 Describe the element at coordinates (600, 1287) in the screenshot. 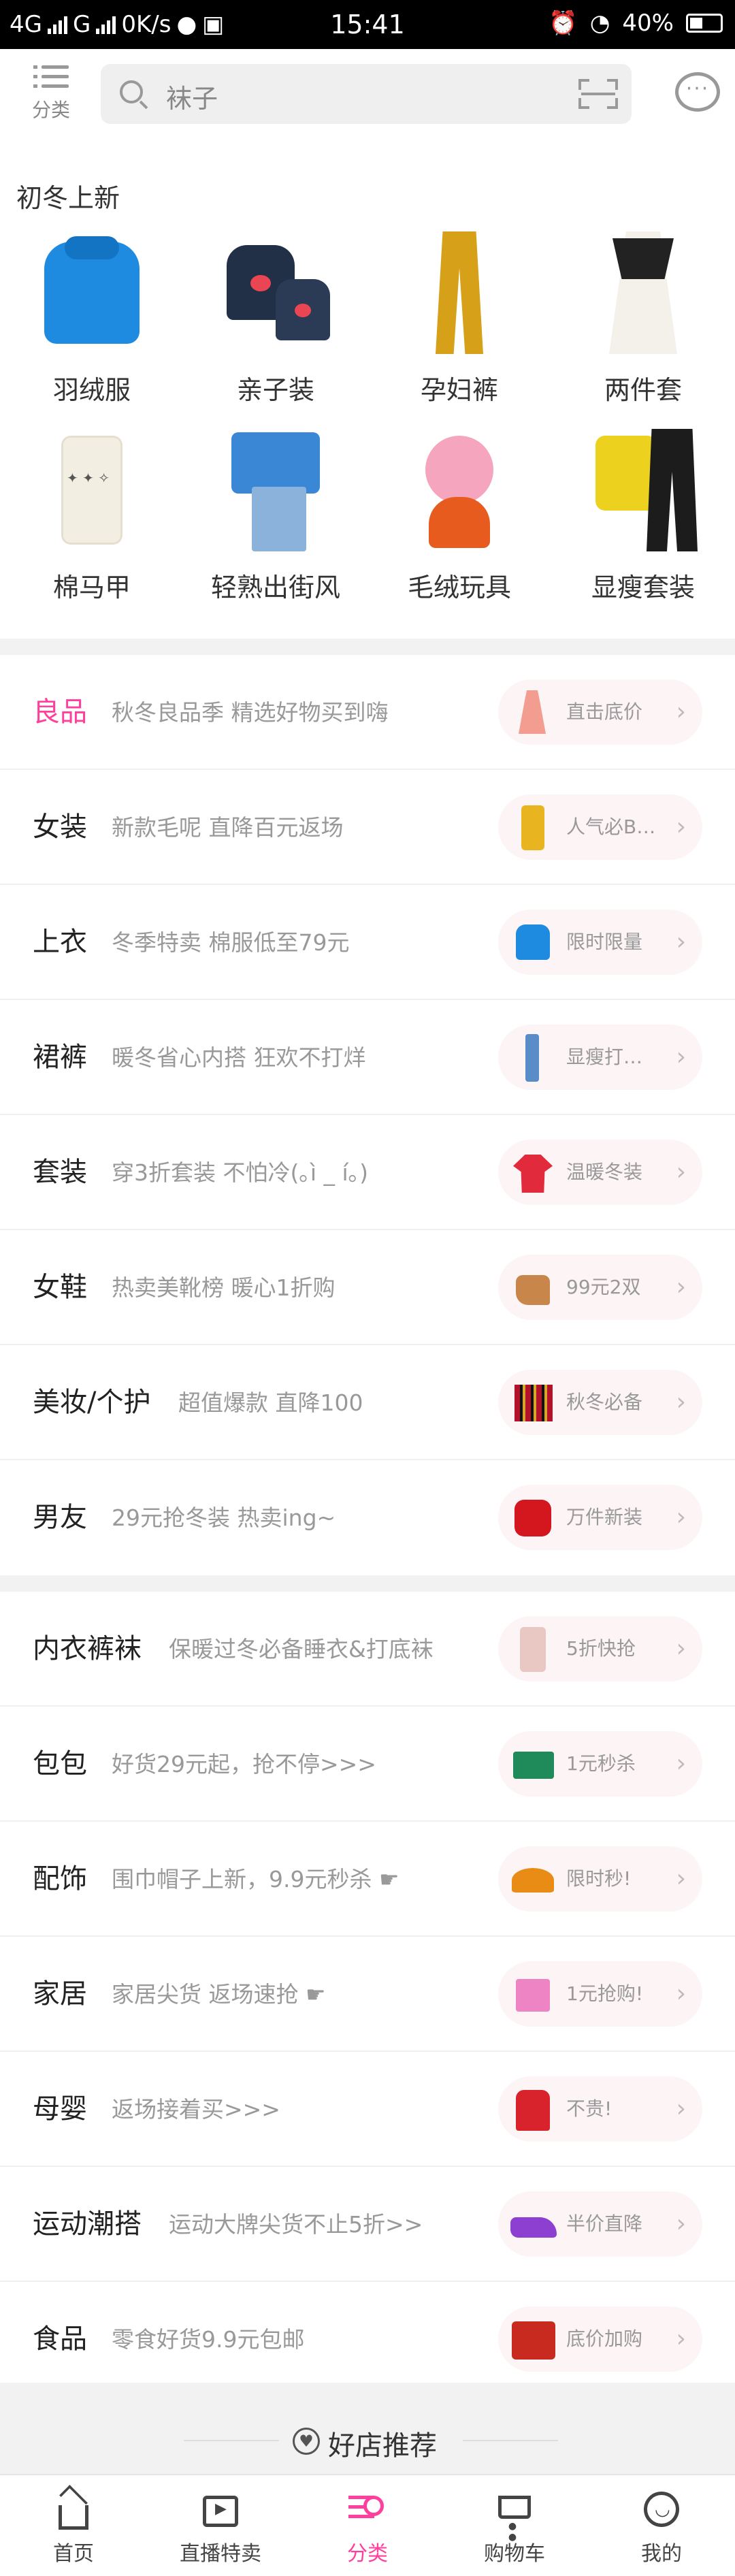

I see `promo-pill: 99元2双 ›` at that location.